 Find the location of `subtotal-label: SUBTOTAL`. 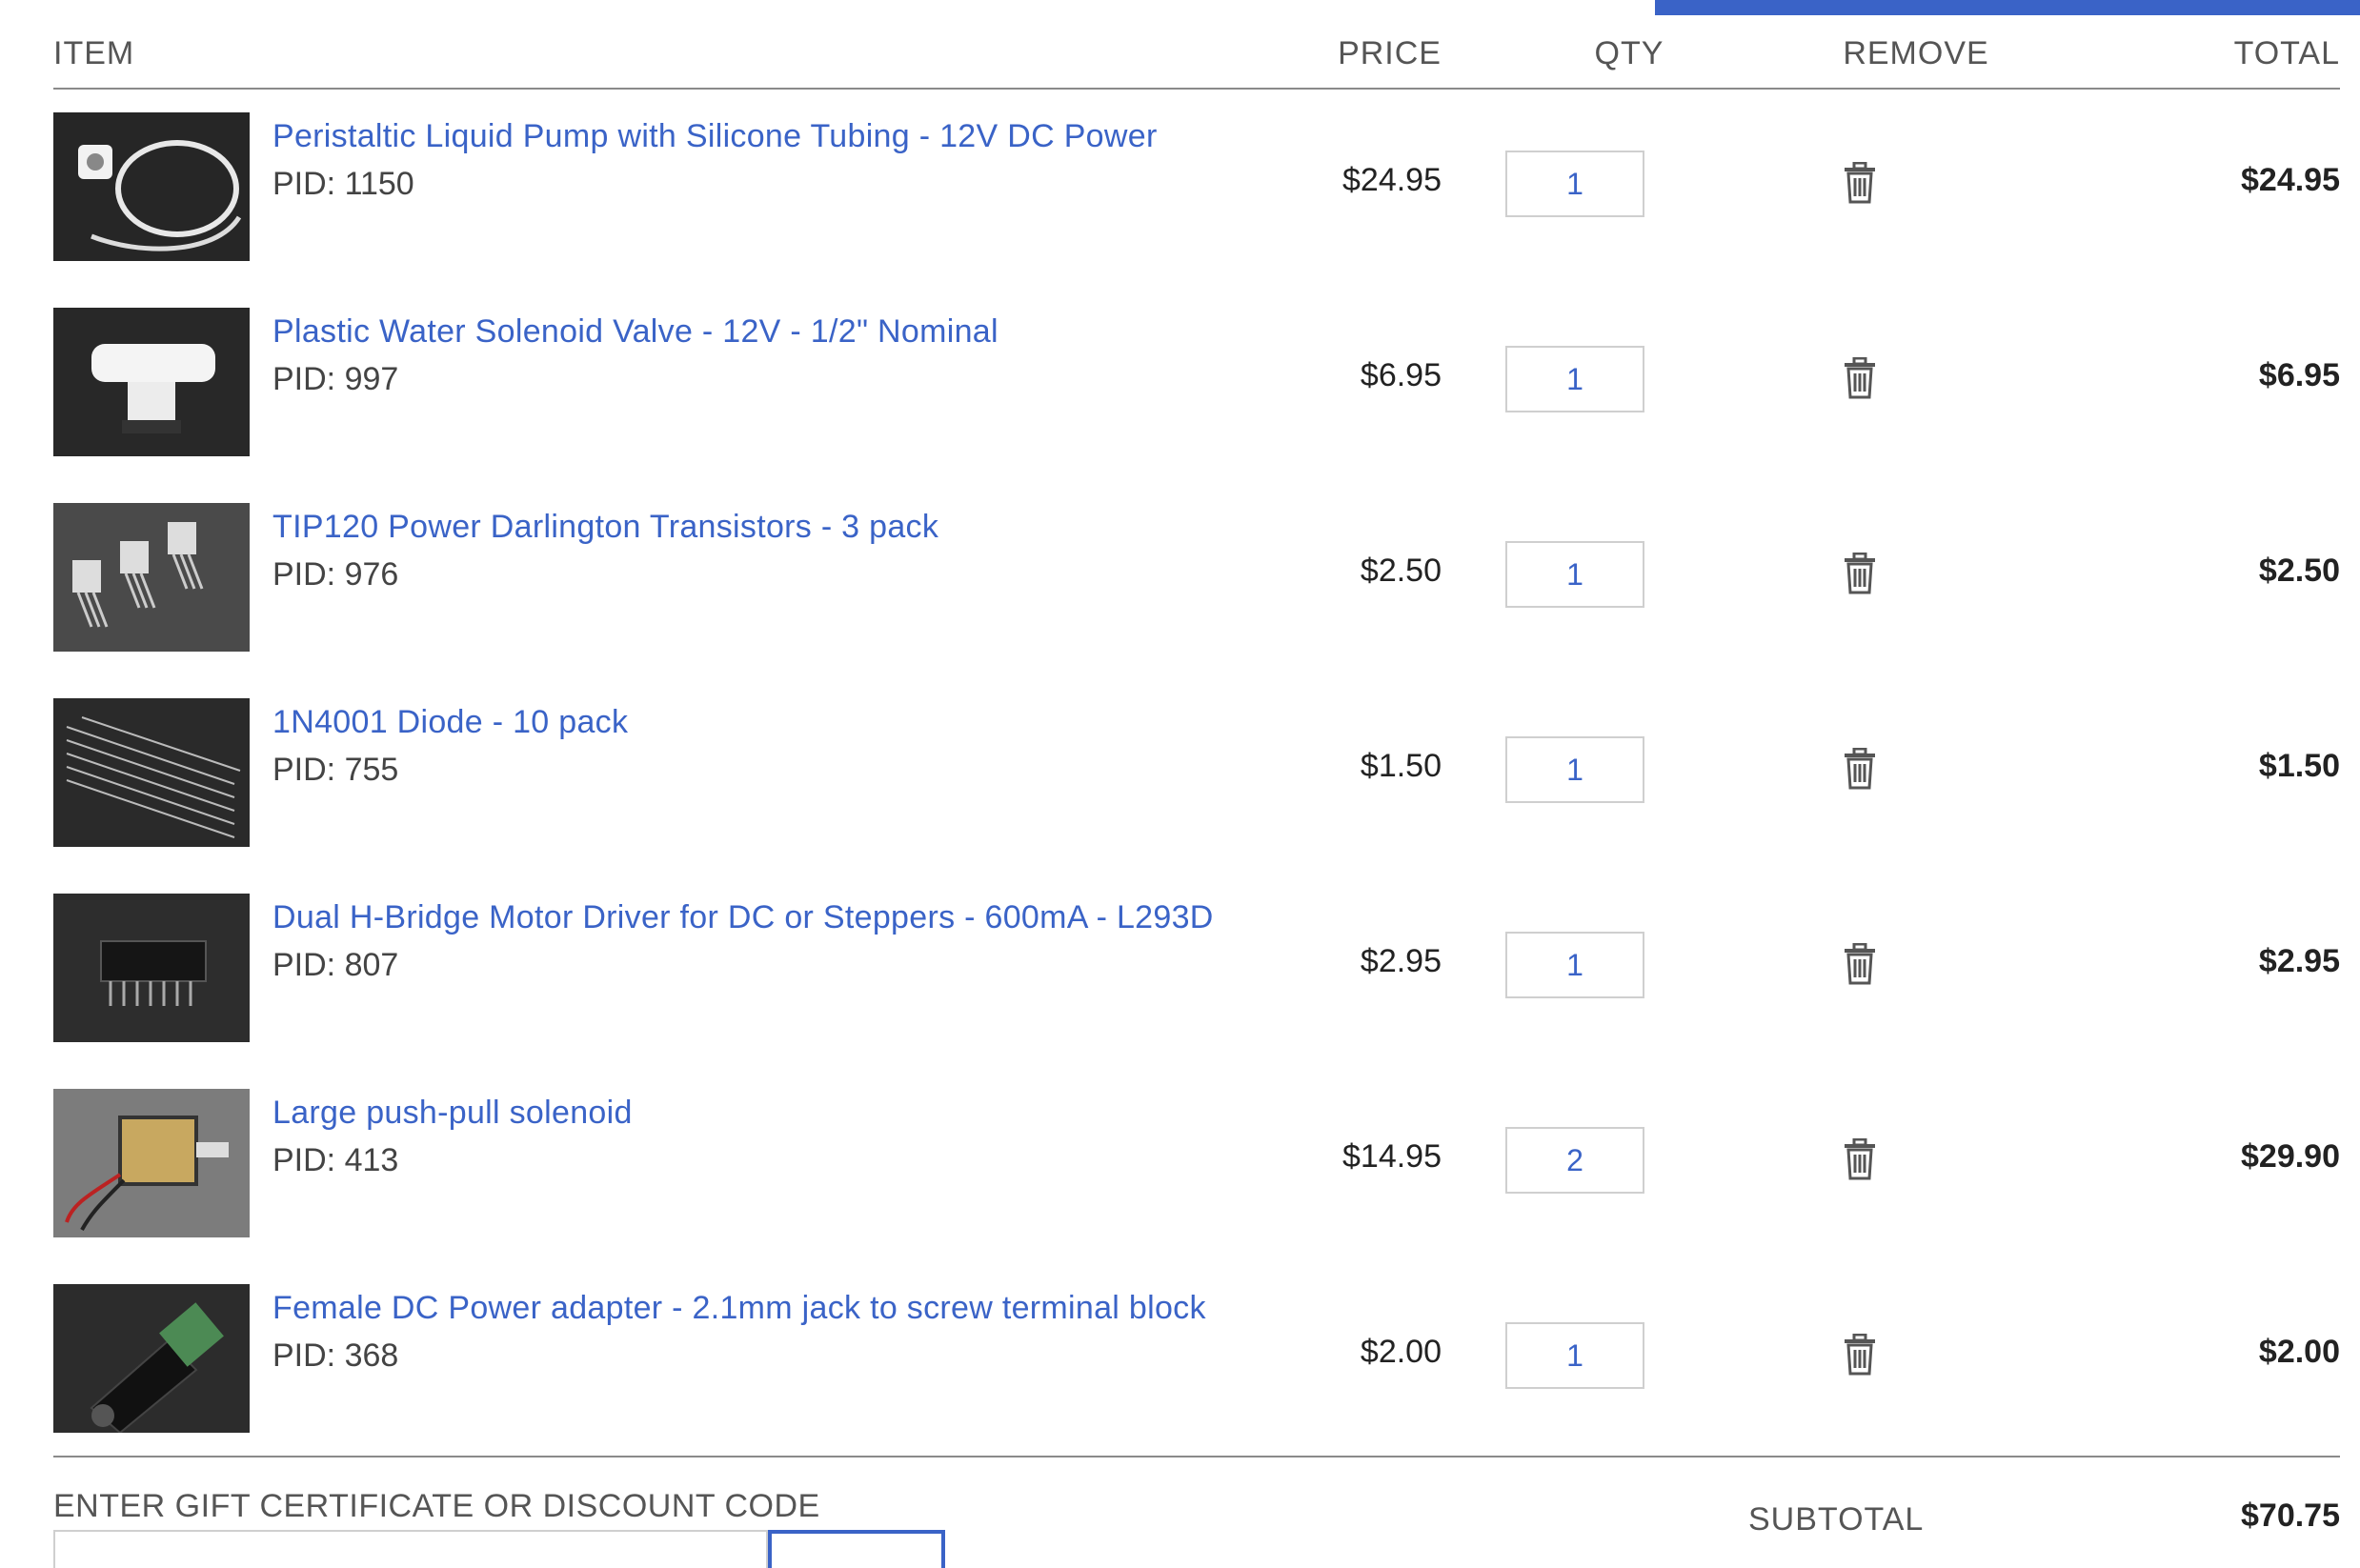

subtotal-label: SUBTOTAL is located at coordinates (1836, 1519).